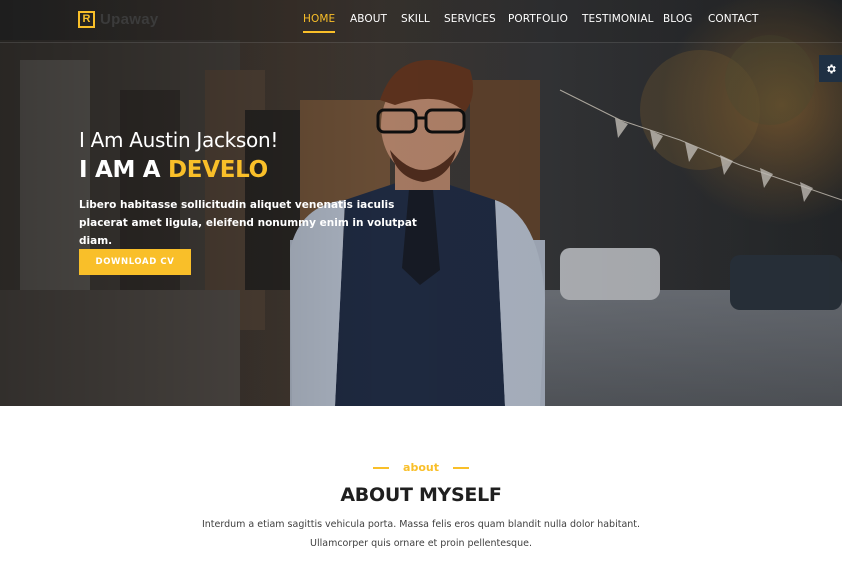 The width and height of the screenshot is (842, 567). I want to click on about-kicker-text: about, so click(421, 467).